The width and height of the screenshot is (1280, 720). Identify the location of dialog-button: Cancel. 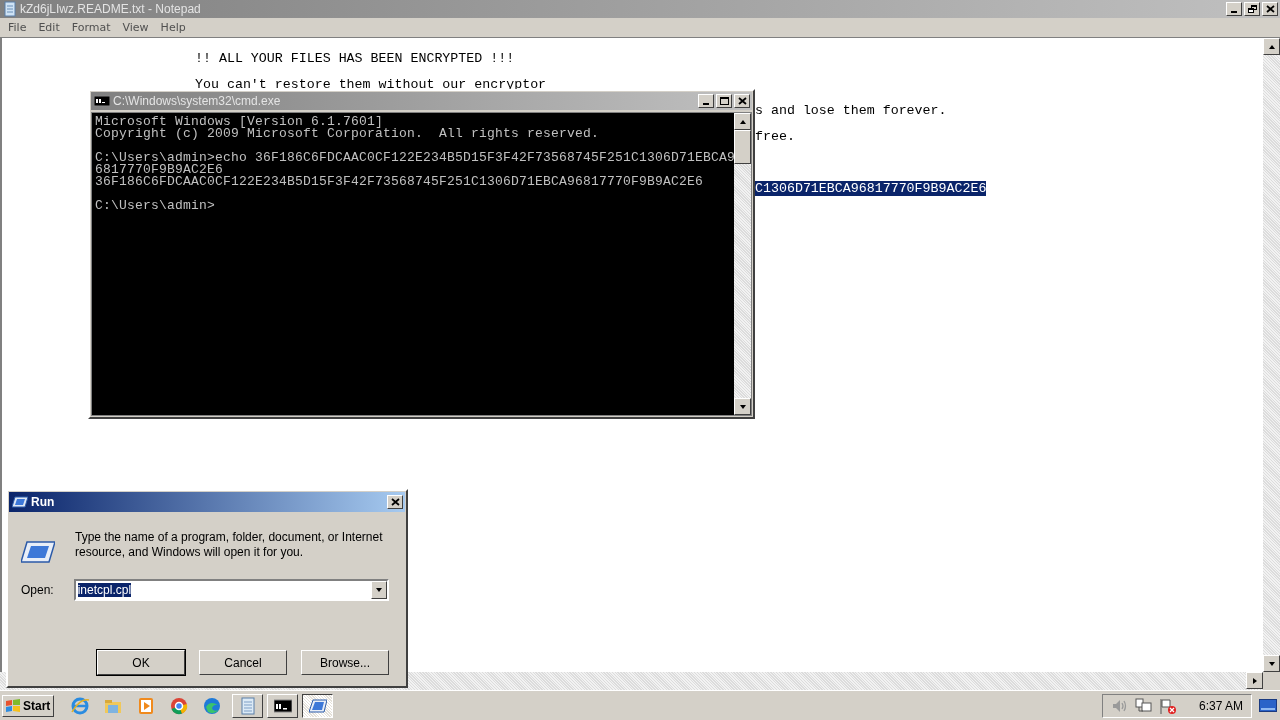
(243, 662).